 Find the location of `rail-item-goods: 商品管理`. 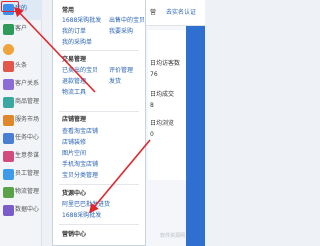

rail-item-goods: 商品管理 is located at coordinates (21, 103).